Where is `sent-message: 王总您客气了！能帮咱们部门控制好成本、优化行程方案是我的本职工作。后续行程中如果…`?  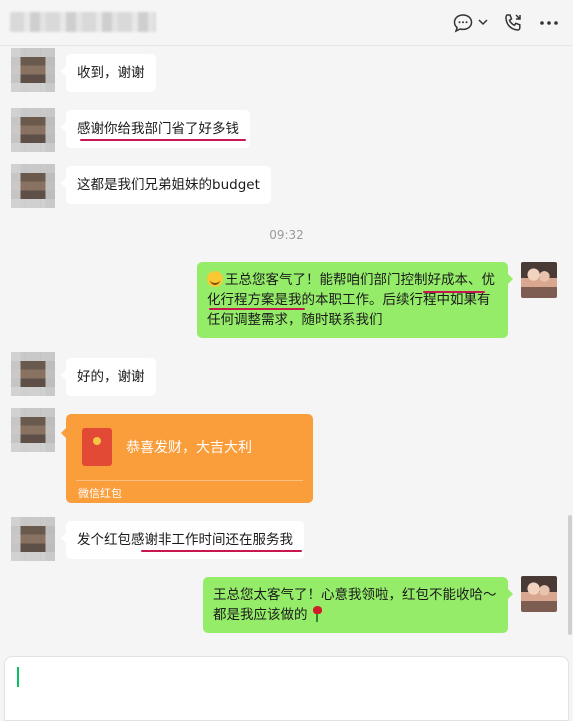
sent-message: 王总您客气了！能帮咱们部门控制好成本、优化行程方案是我的本职工作。后续行程中如果… is located at coordinates (355, 300).